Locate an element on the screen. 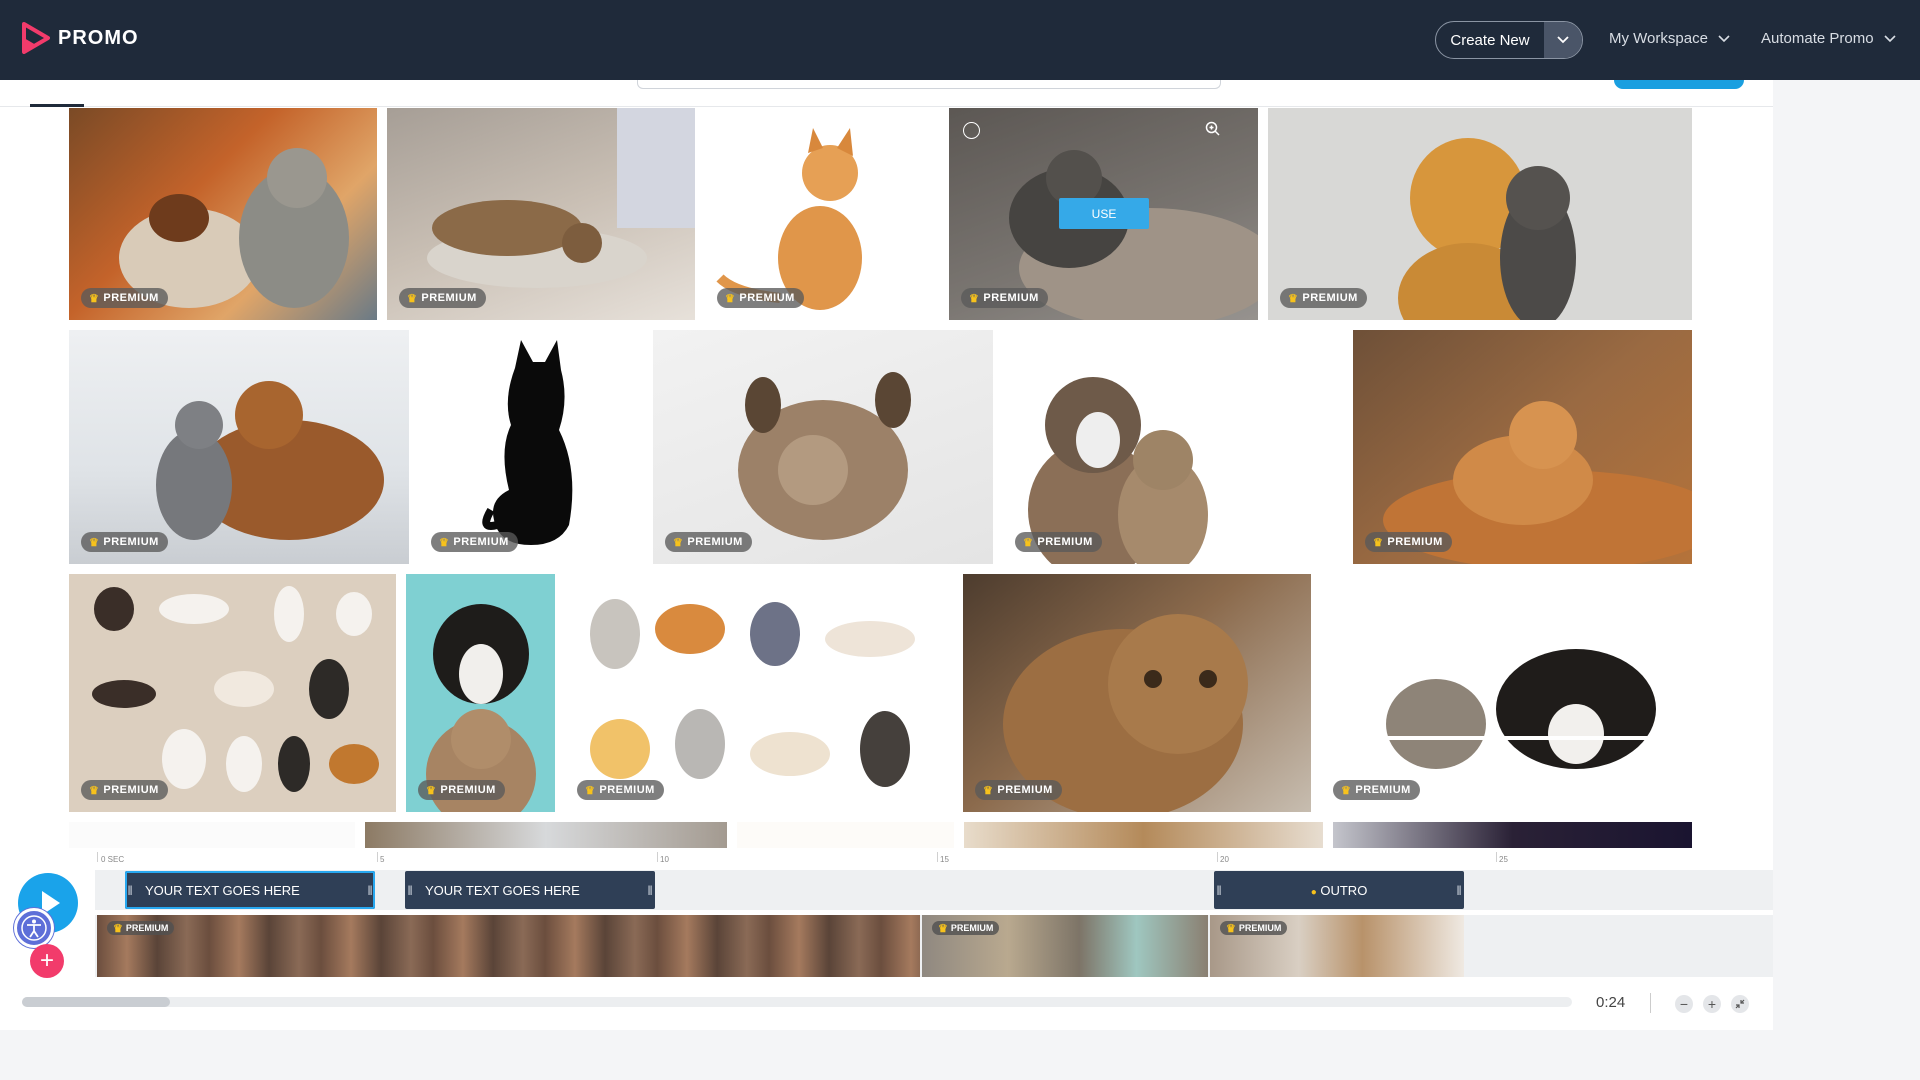  select-checkbox is located at coordinates (971, 130).